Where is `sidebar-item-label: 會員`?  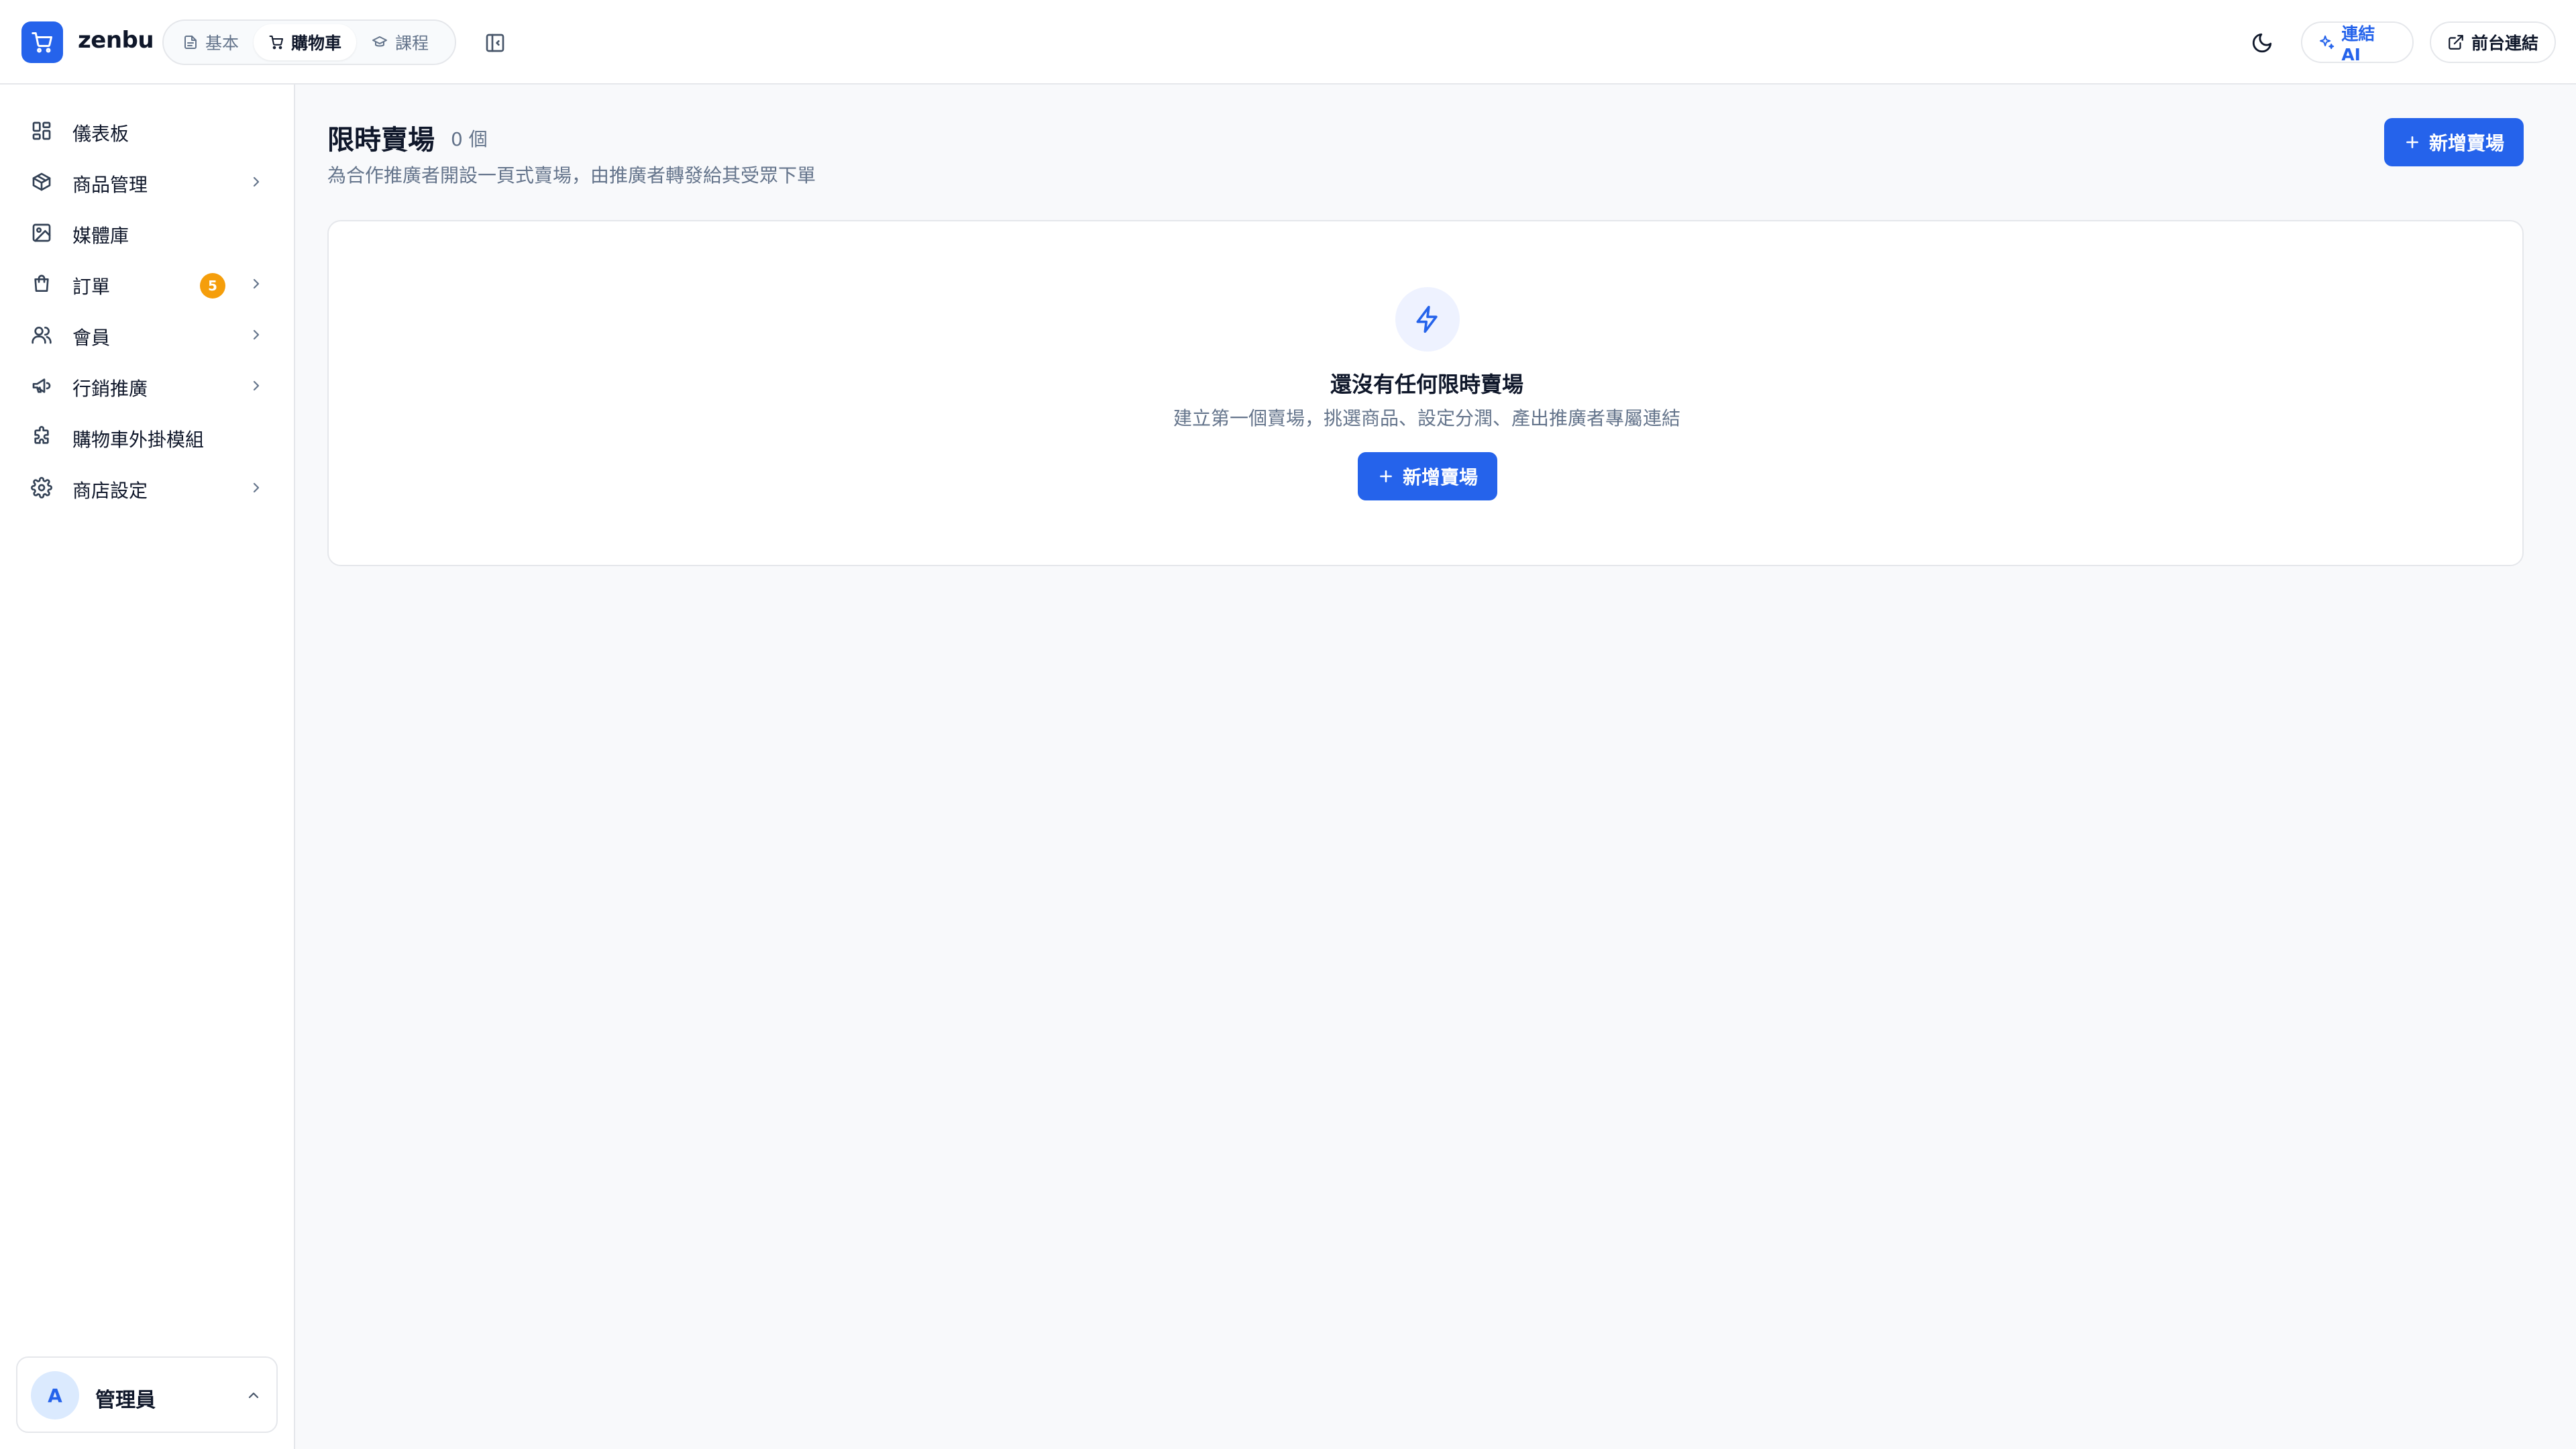
sidebar-item-label: 會員 is located at coordinates (91, 338).